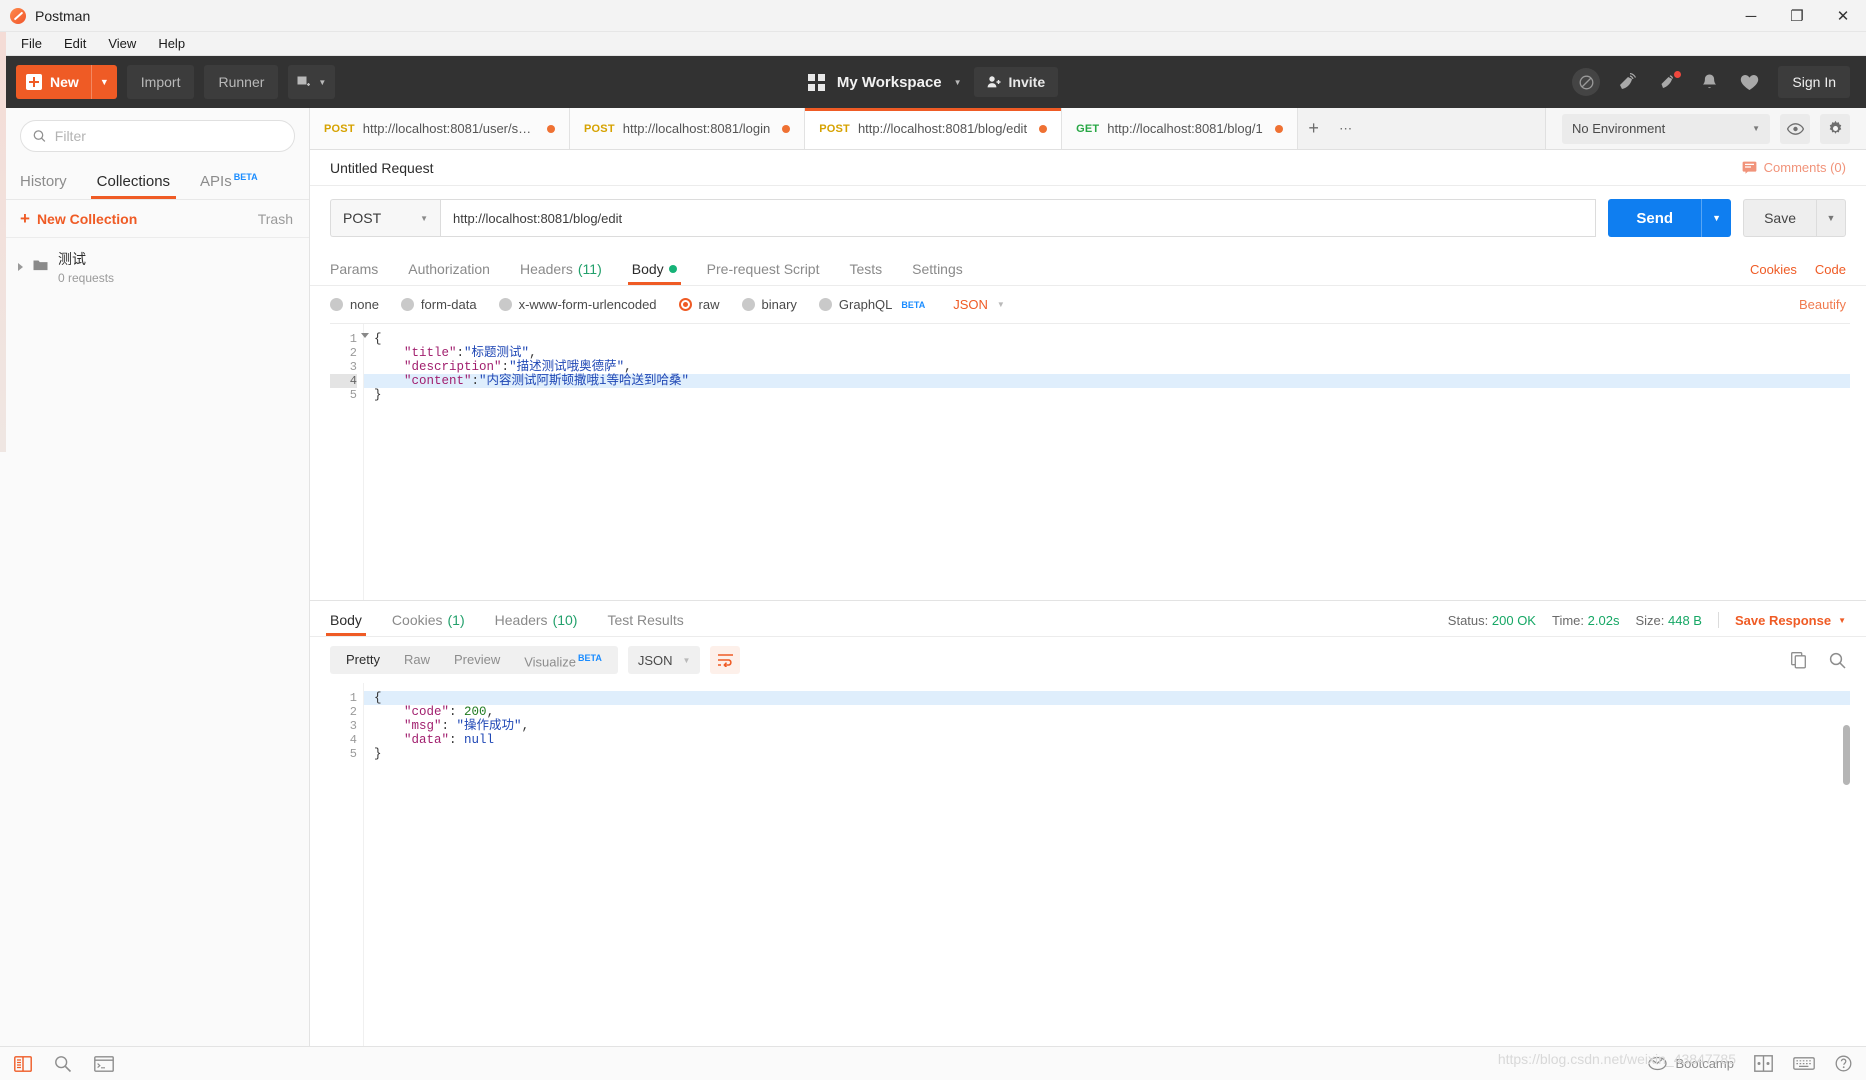 The image size is (1866, 1080). I want to click on sidebar-tab-history: History, so click(43, 186).